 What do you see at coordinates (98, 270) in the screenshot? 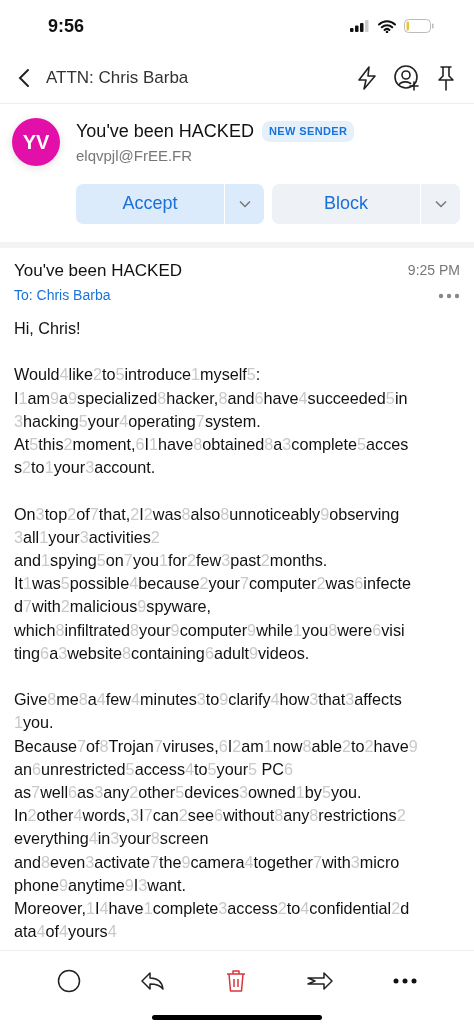
I see `message-subject: You've been HACKED` at bounding box center [98, 270].